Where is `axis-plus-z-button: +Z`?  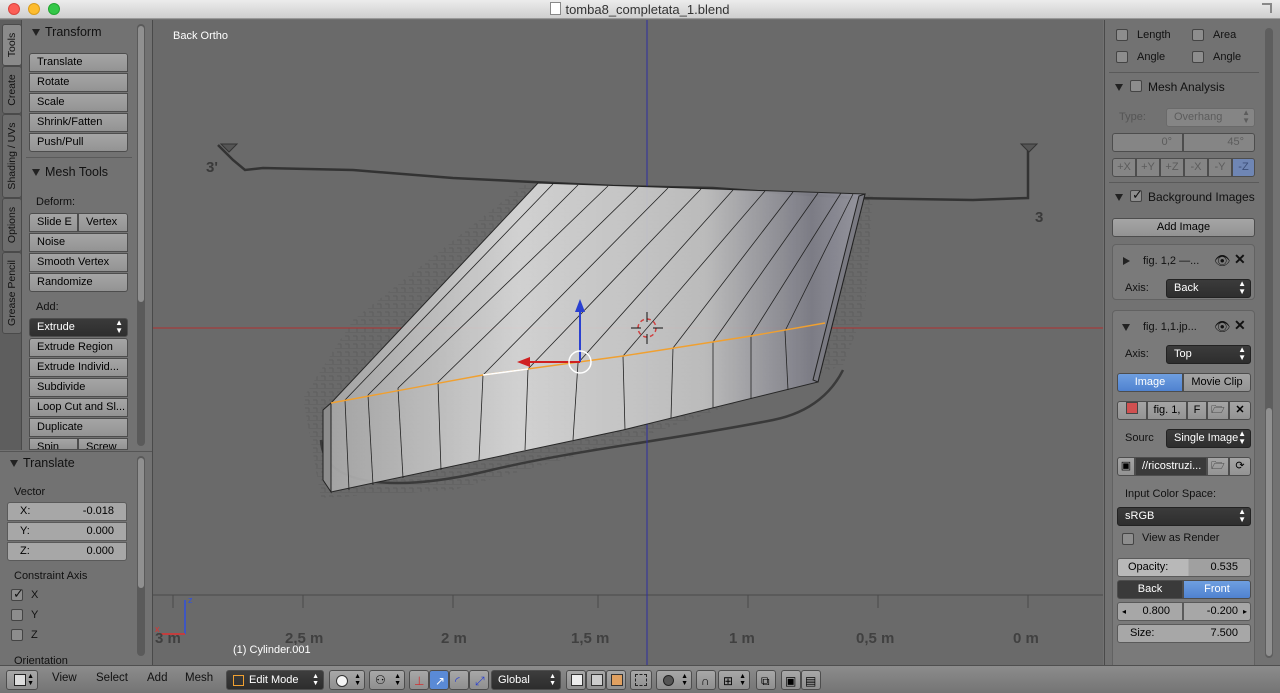
axis-plus-z-button: +Z is located at coordinates (1172, 167).